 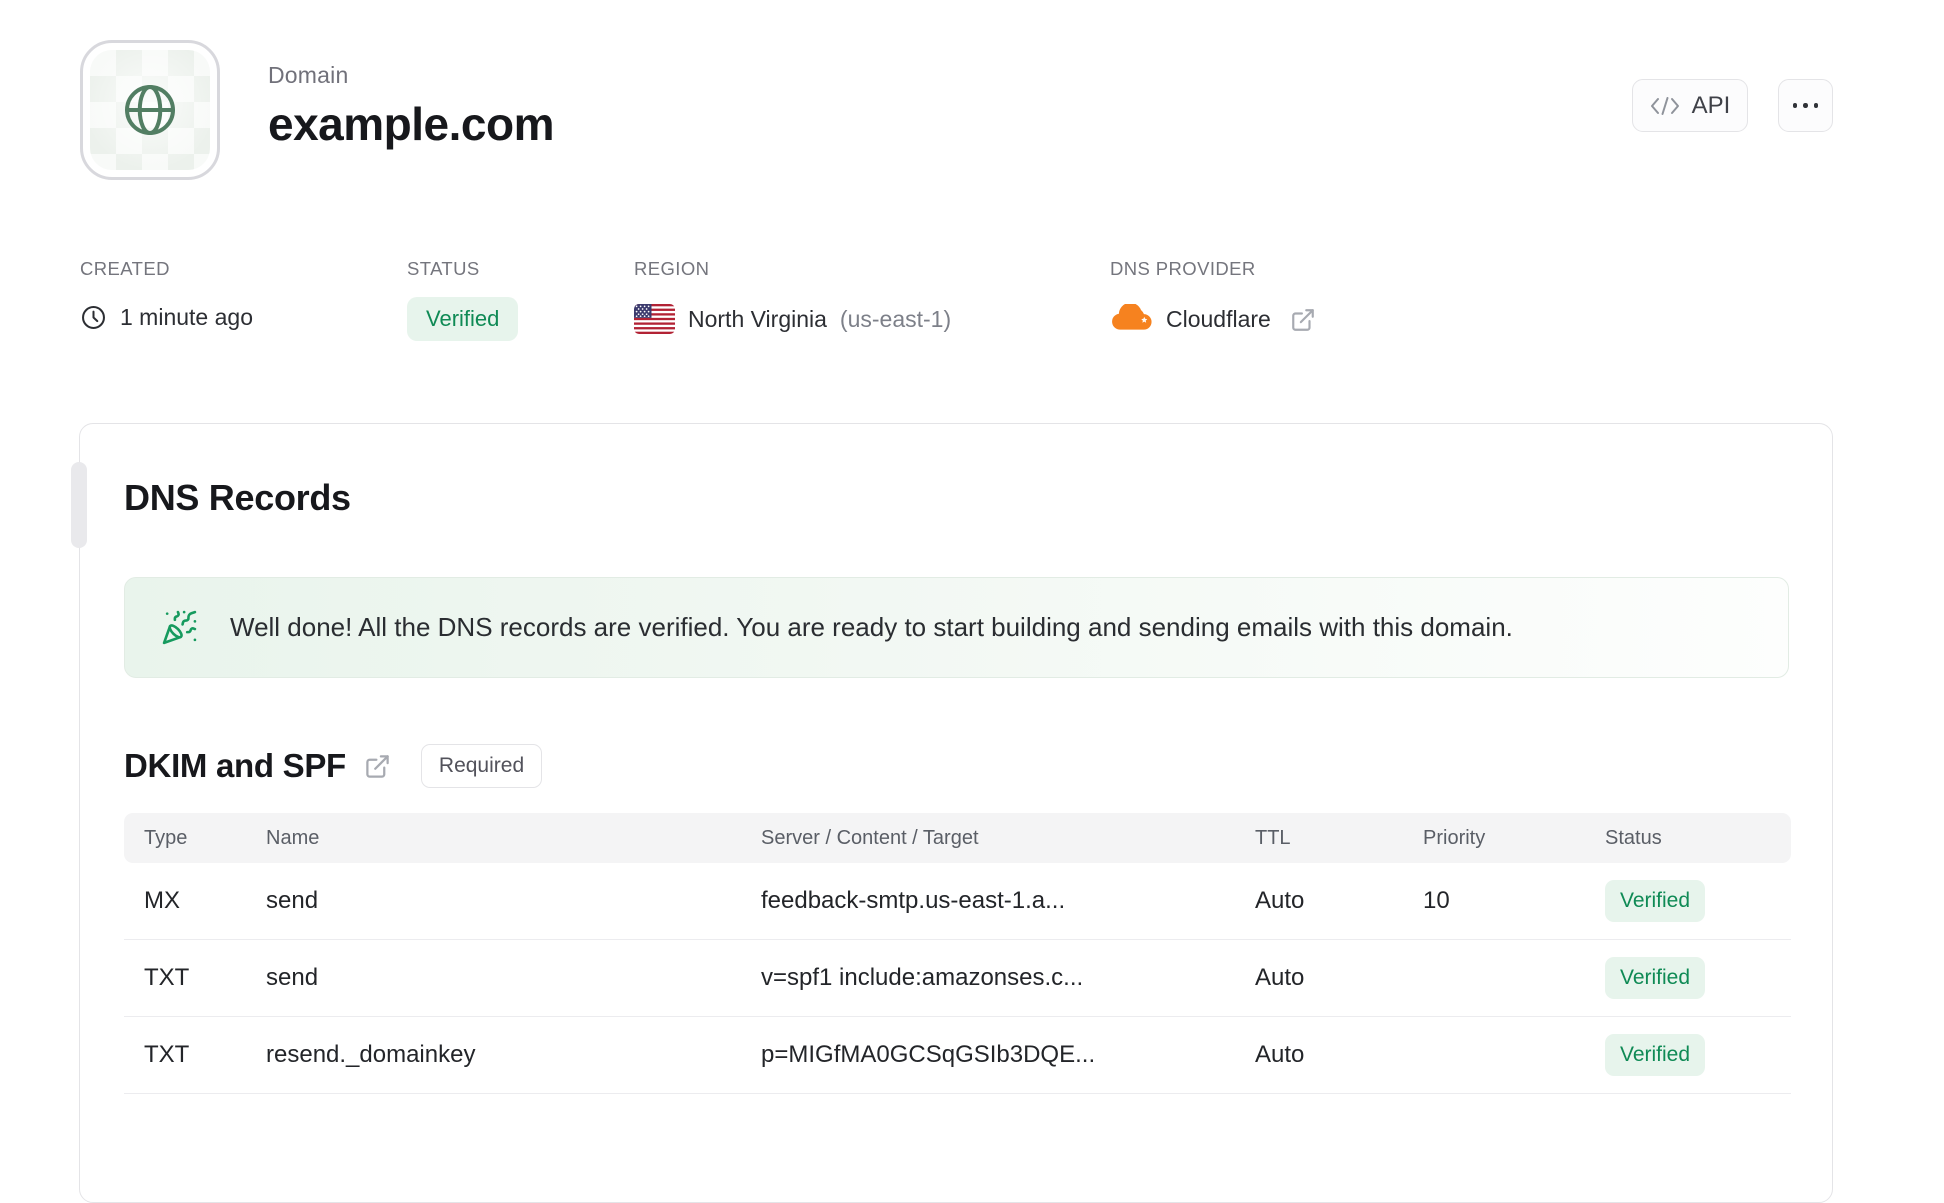 I want to click on col-header-name: Name, so click(x=293, y=837).